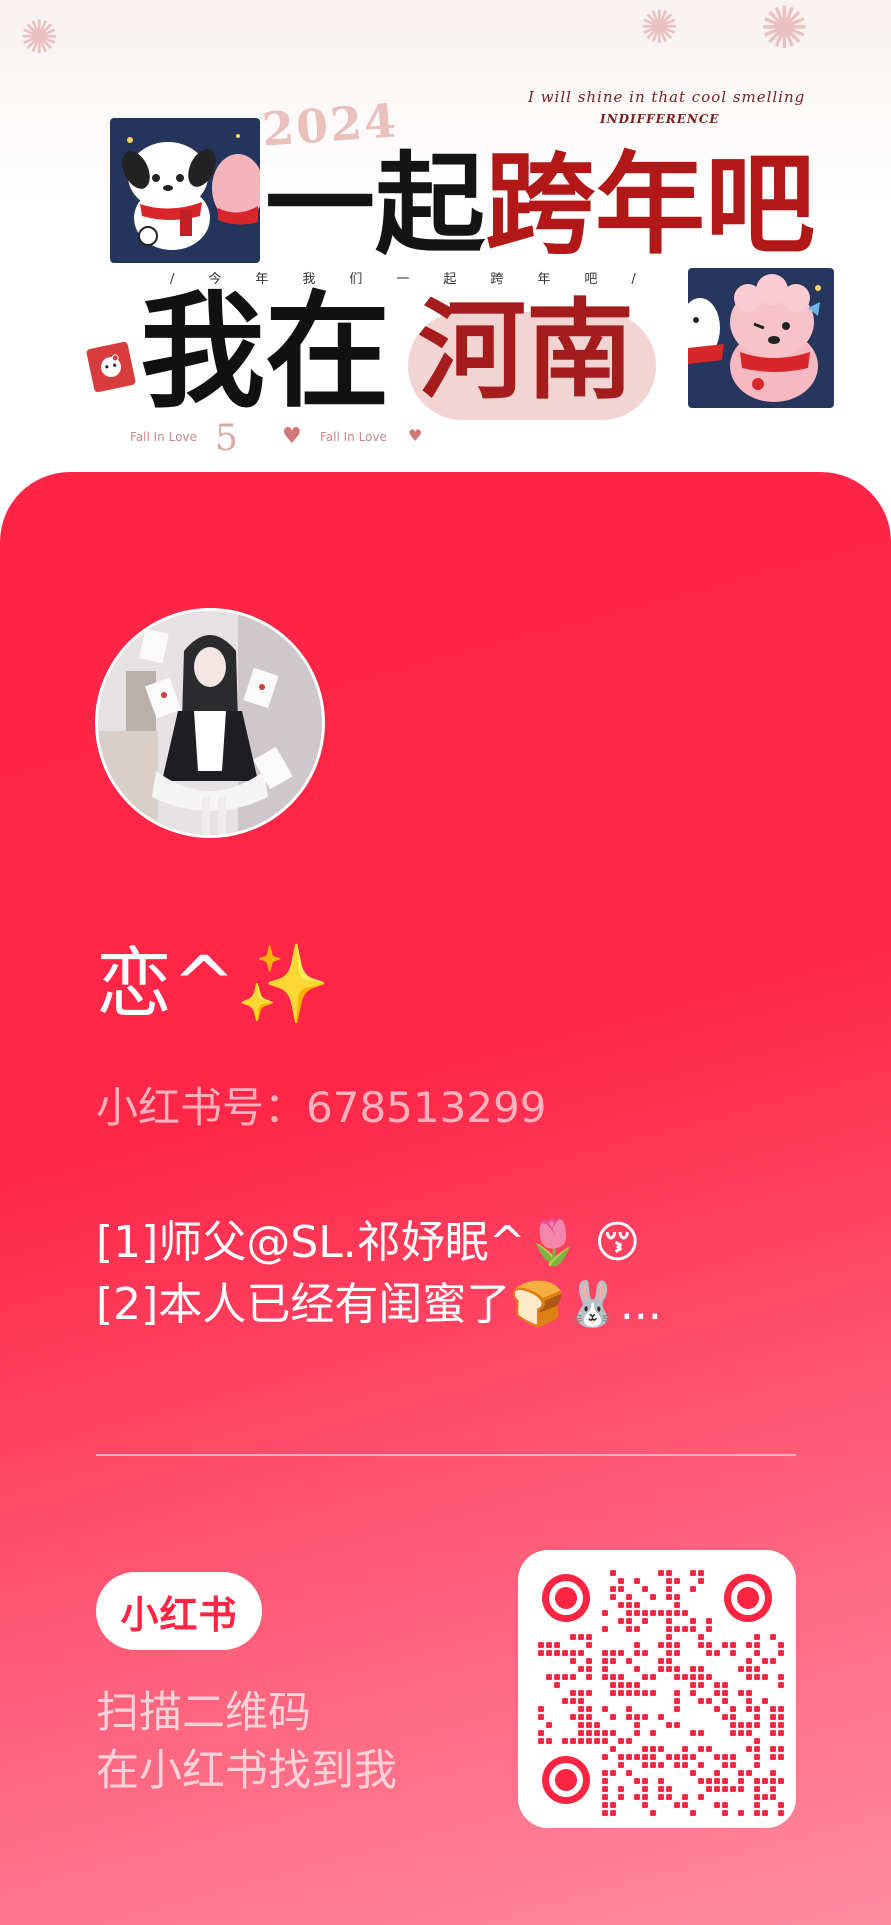 Image resolution: width=891 pixels, height=1925 pixels. What do you see at coordinates (368, 1242) in the screenshot?
I see `bio-line: [1]师父@SL.祁妤眠^🌷 😚` at bounding box center [368, 1242].